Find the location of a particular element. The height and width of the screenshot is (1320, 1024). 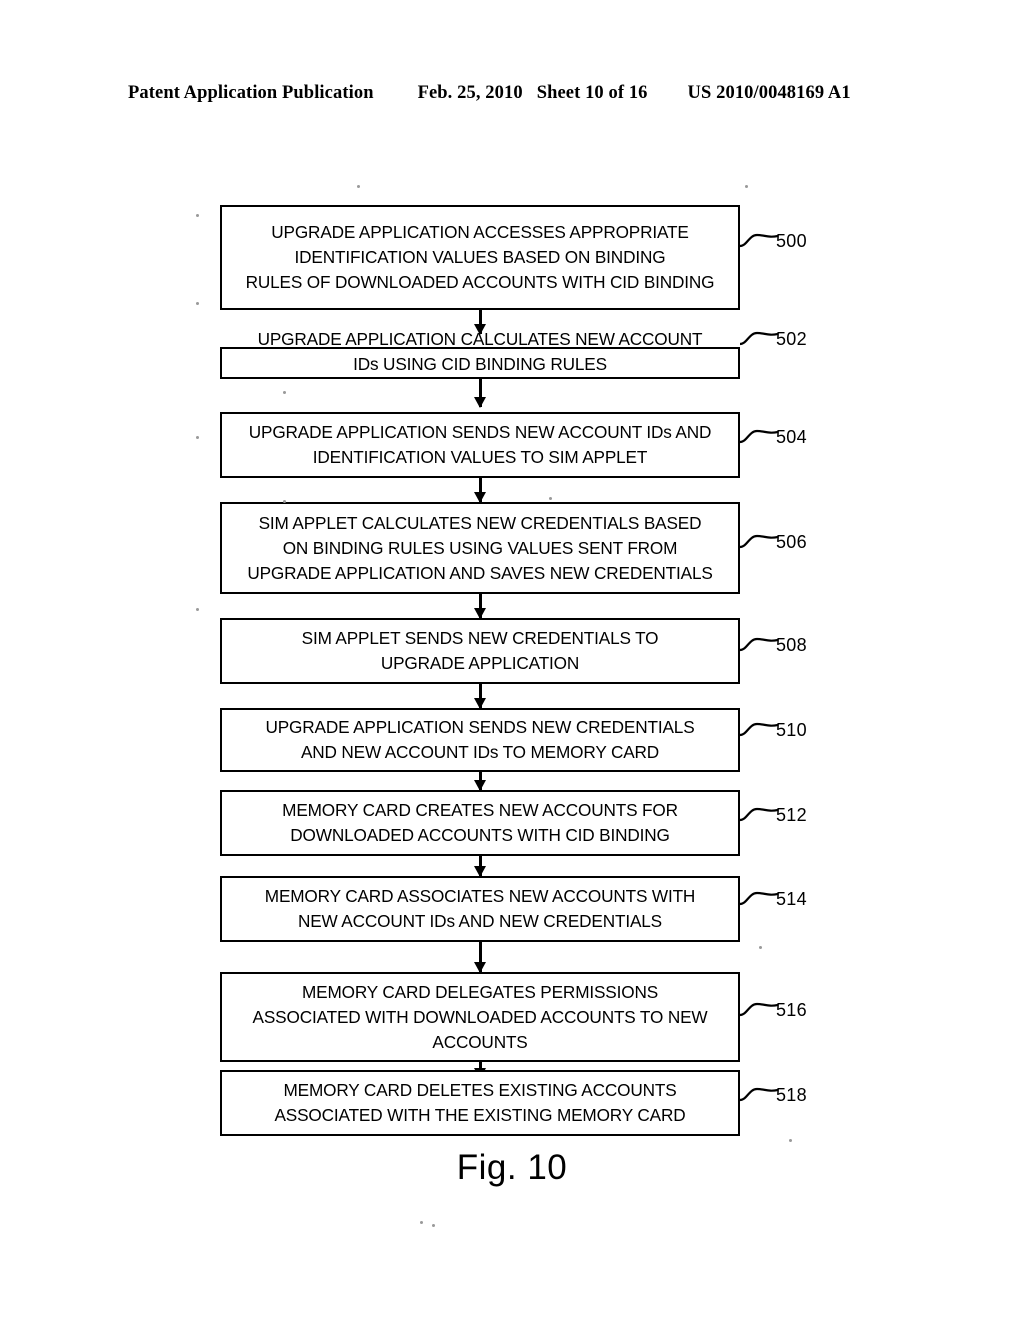

ref-number-506: 506 is located at coordinates (791, 542).